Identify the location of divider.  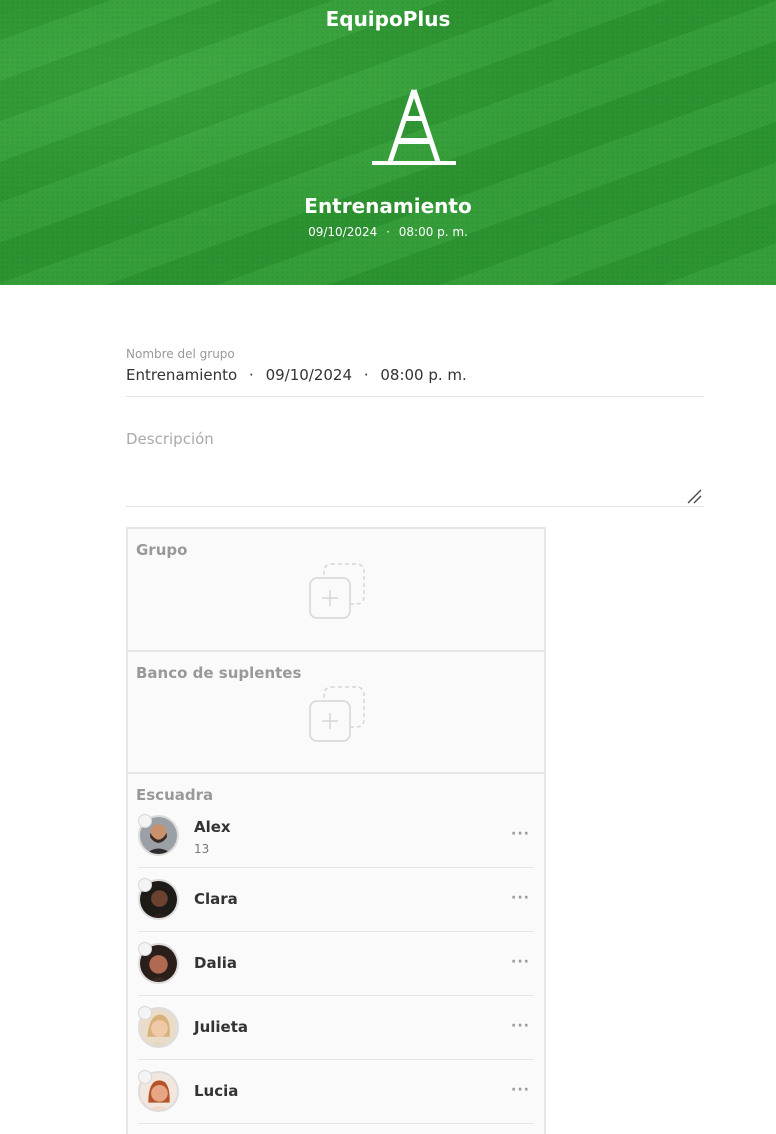
(415, 396).